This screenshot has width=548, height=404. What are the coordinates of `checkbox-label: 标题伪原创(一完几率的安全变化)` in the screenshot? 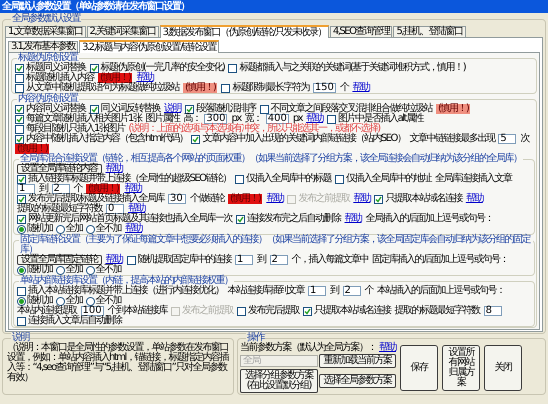 It's located at (162, 68).